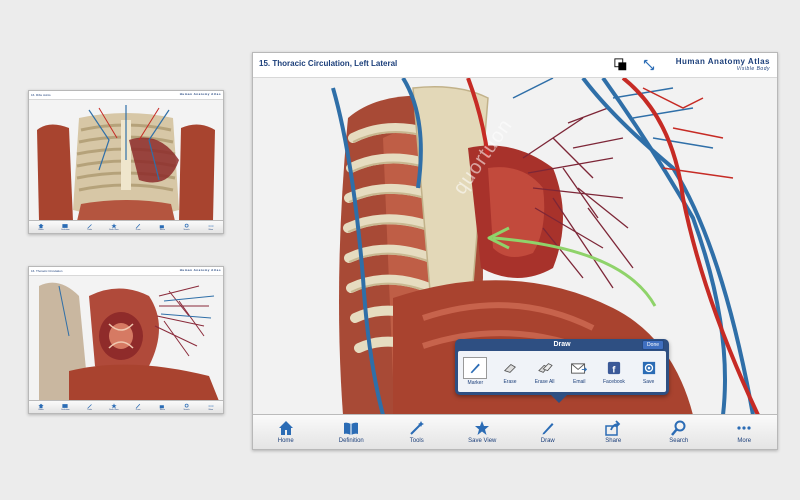 This screenshot has height=500, width=800. Describe the element at coordinates (653, 345) in the screenshot. I see `done-button: Done` at that location.